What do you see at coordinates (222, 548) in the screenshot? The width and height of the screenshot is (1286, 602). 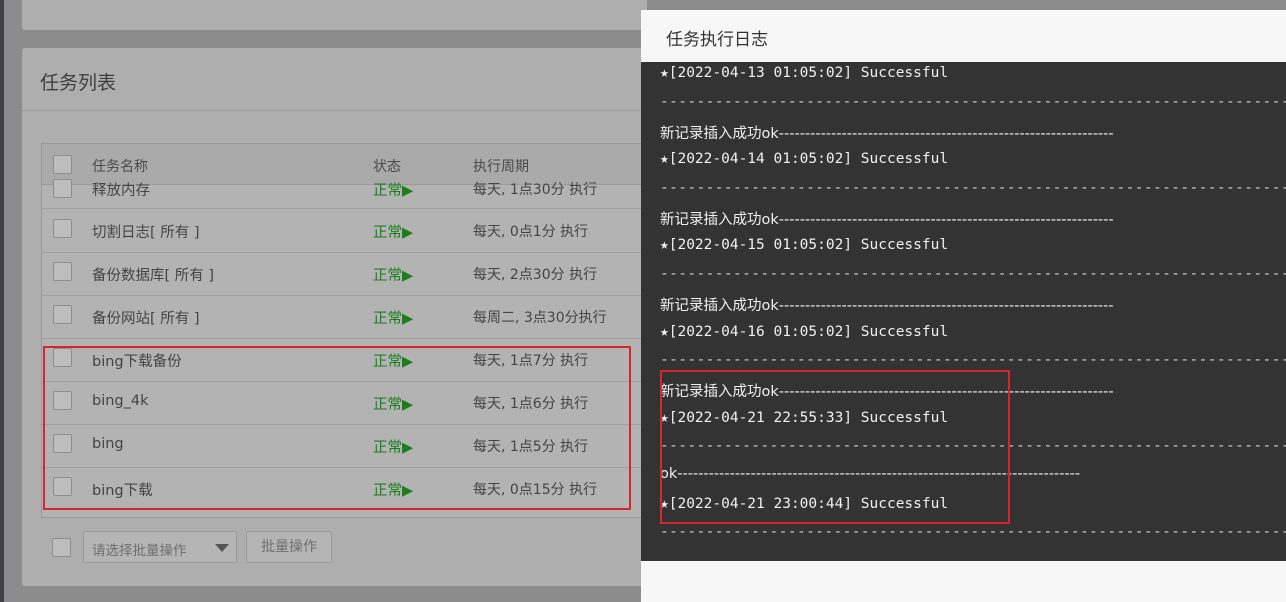 I see `caret-down-icon` at bounding box center [222, 548].